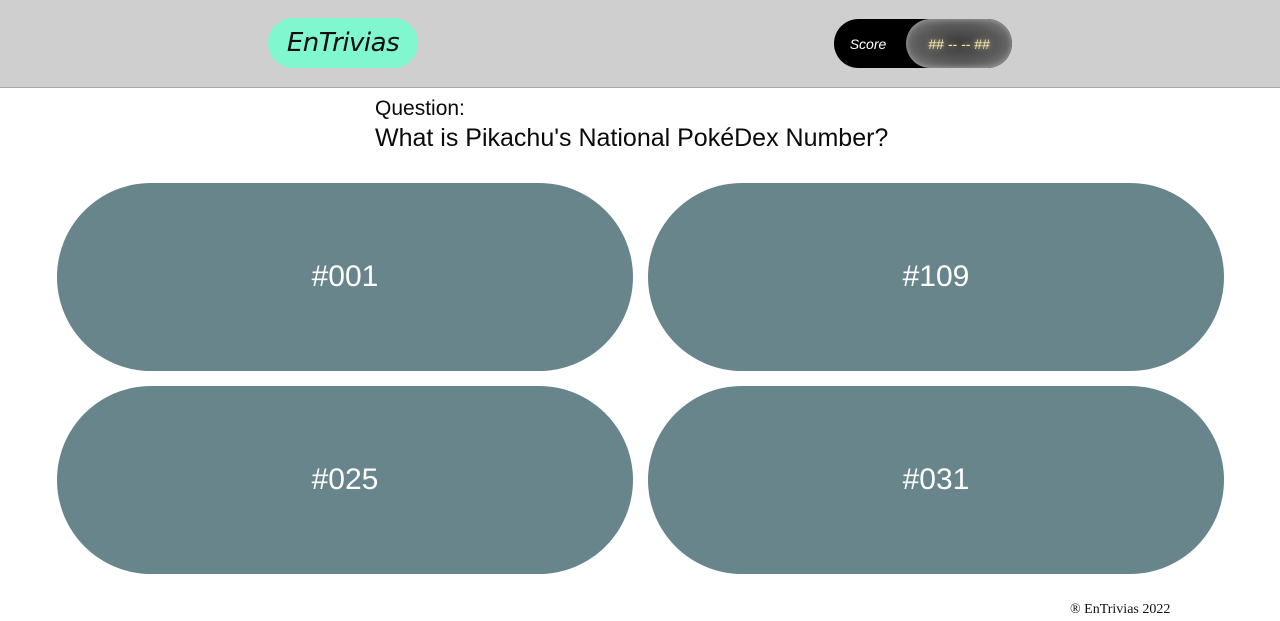 The width and height of the screenshot is (1280, 621). I want to click on answer-button-3: #025, so click(345, 480).